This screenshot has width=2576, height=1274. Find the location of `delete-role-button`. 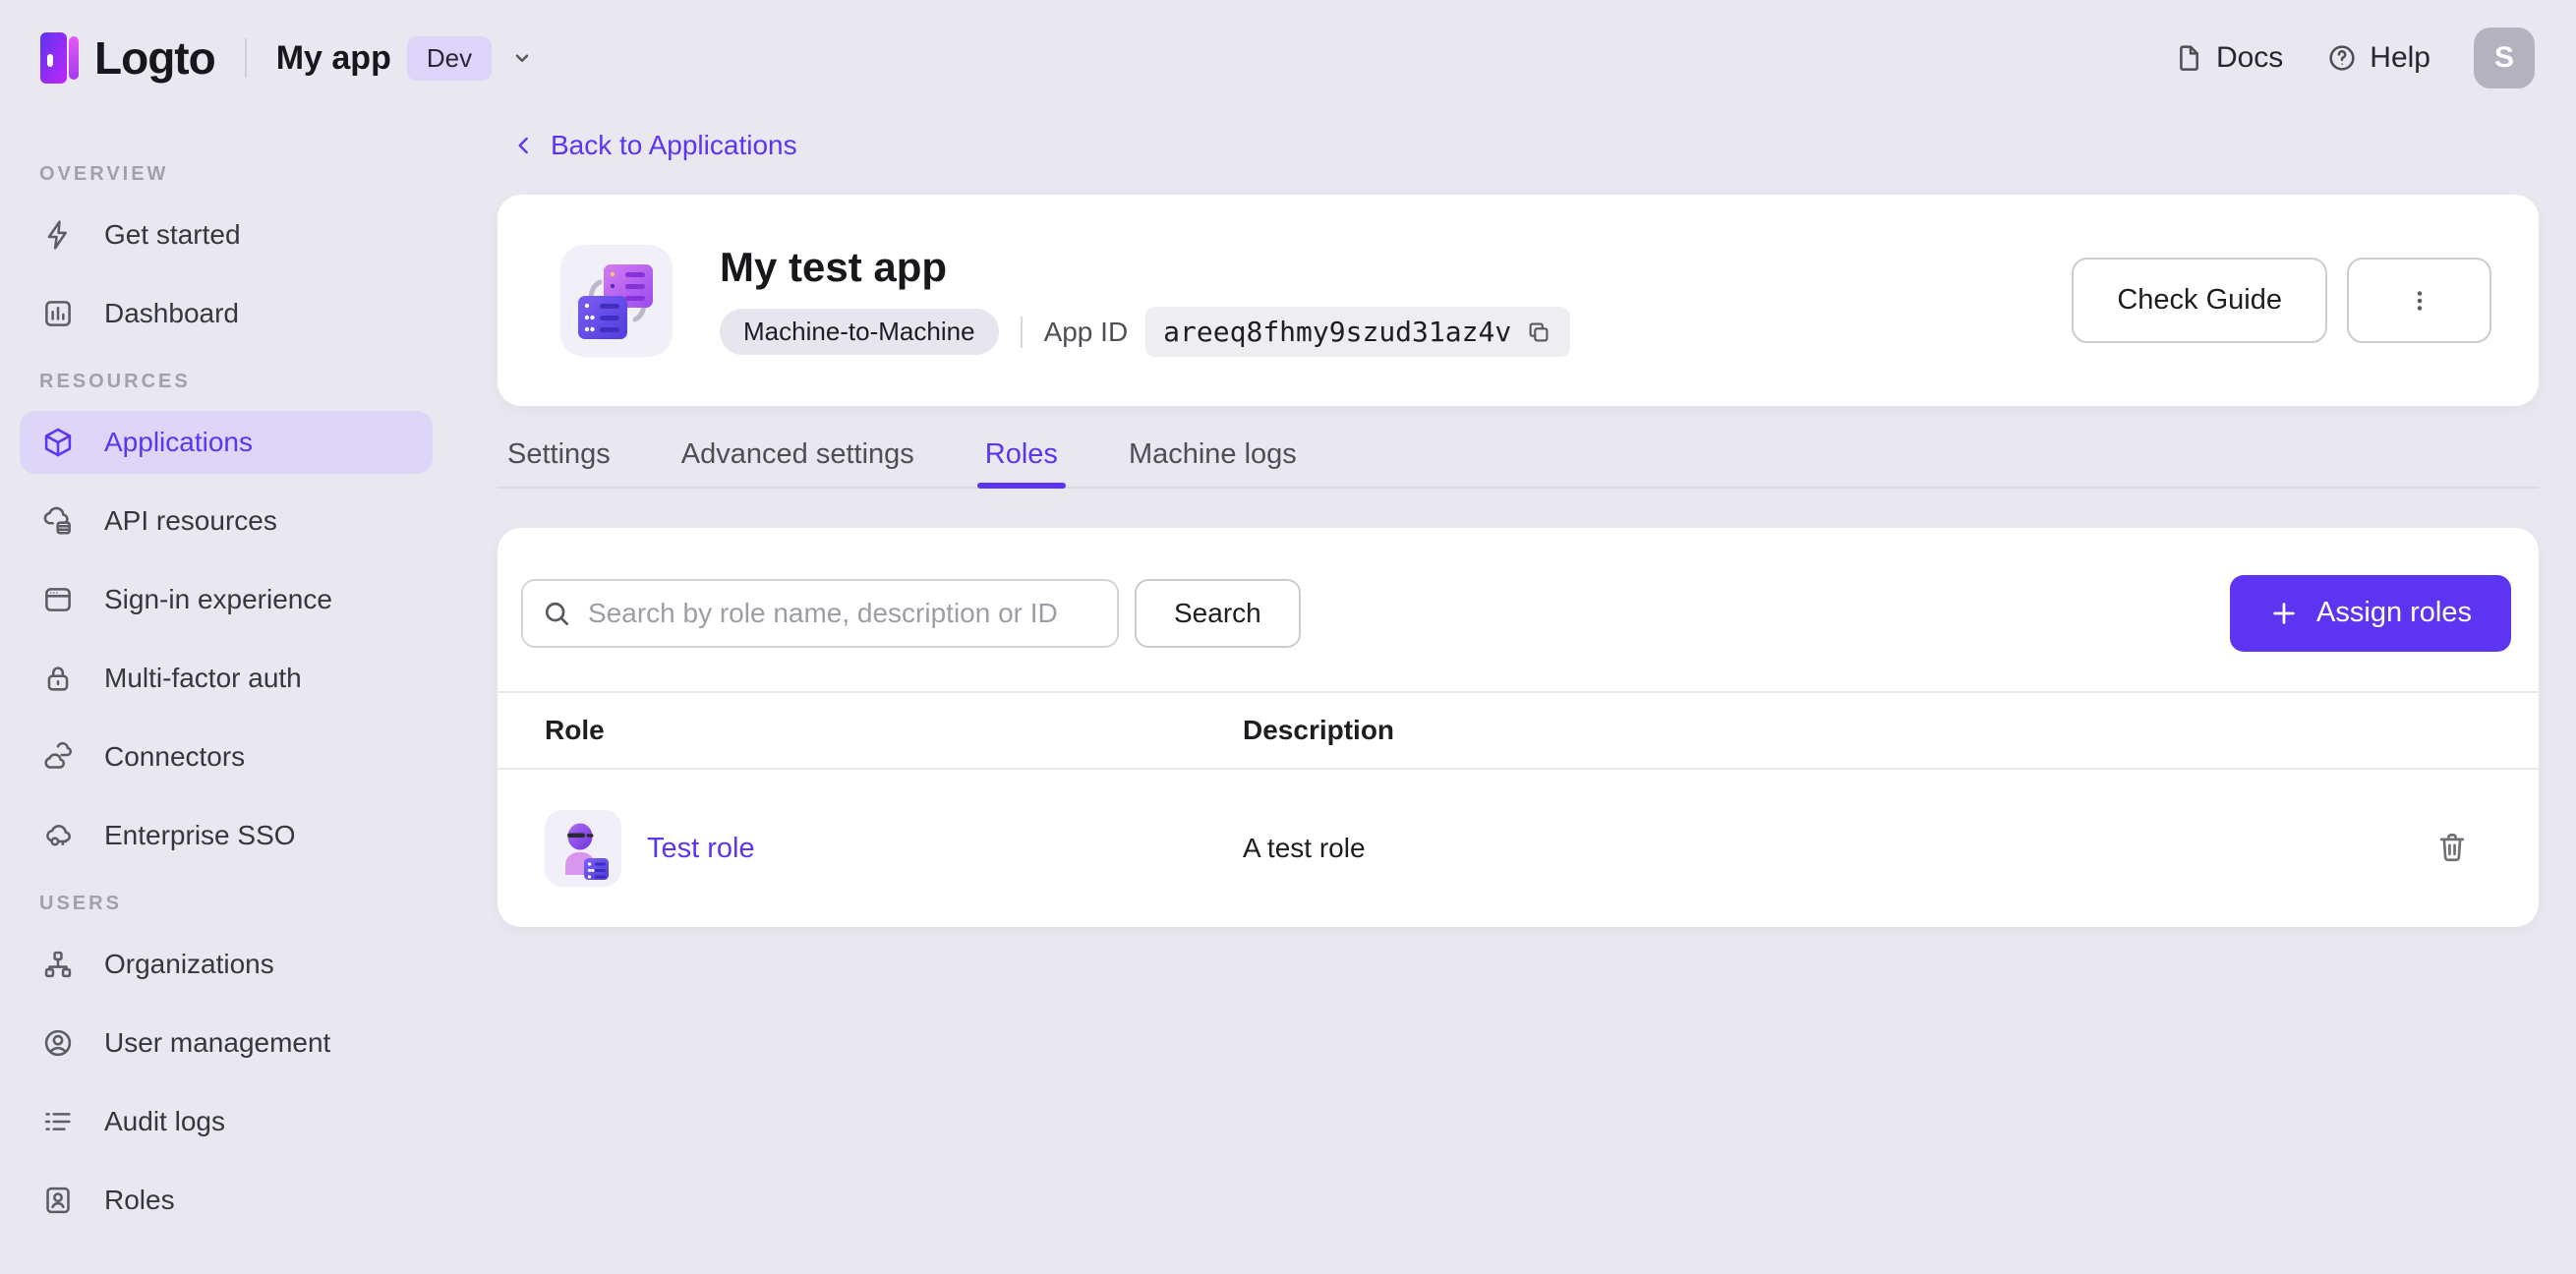

delete-role-button is located at coordinates (2452, 849).